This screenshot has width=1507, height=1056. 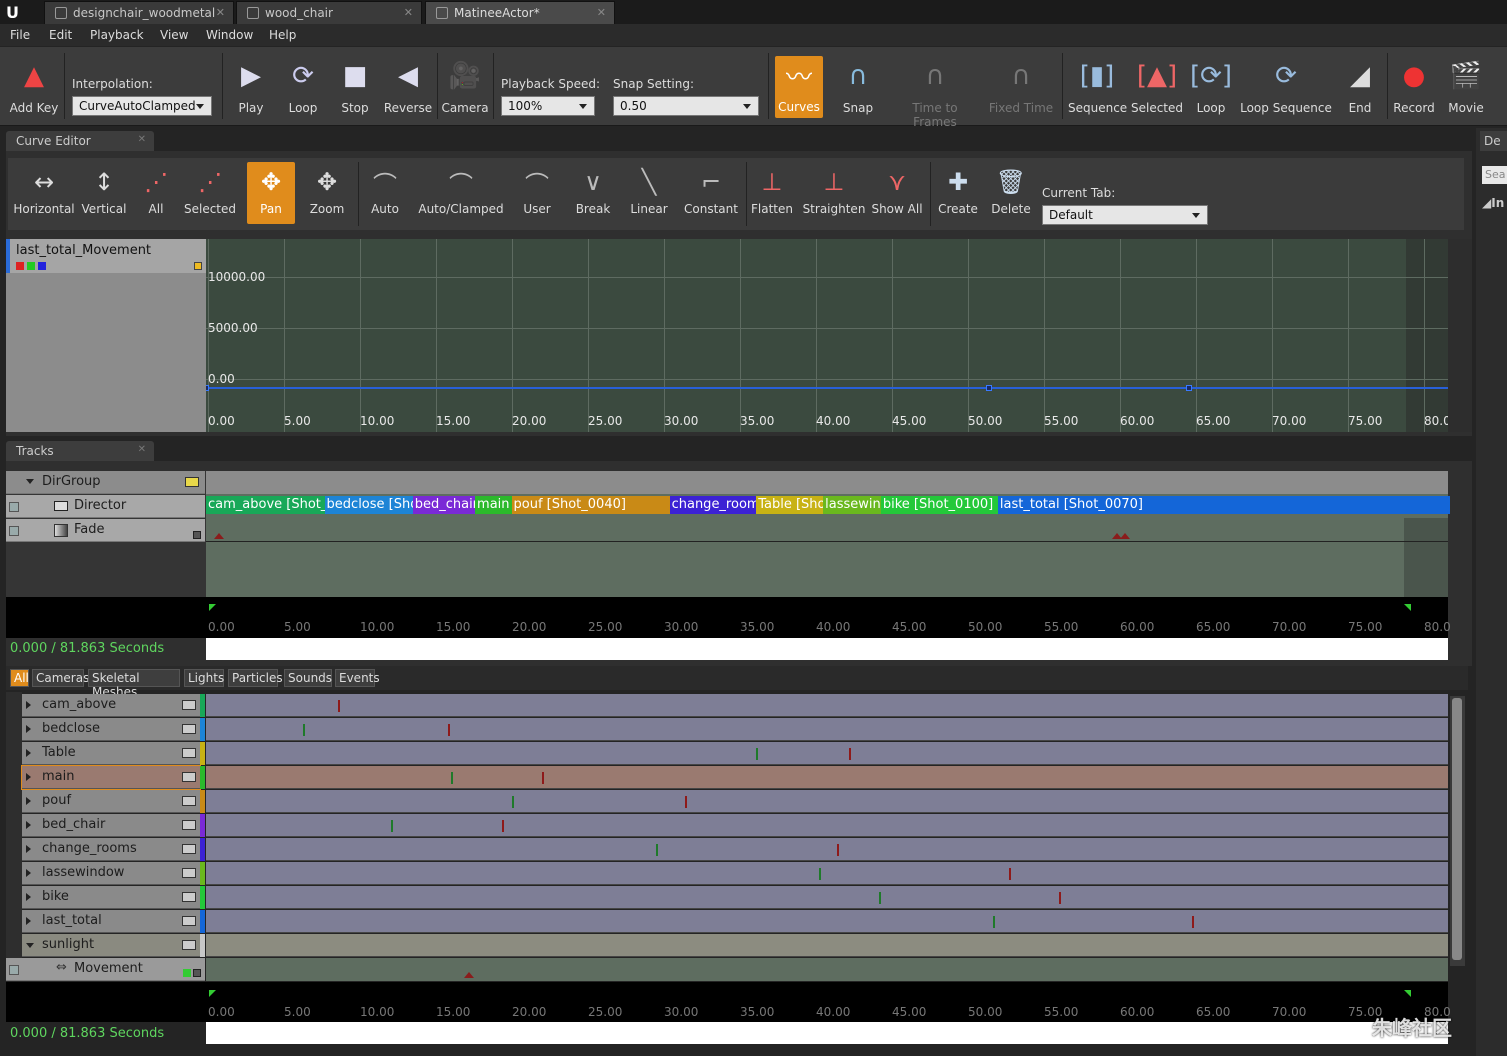 I want to click on filter-particles: Particles, so click(x=255, y=678).